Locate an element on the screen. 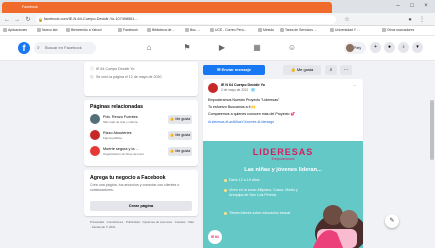  bookmark-item: Aplicaciones is located at coordinates (15, 30).